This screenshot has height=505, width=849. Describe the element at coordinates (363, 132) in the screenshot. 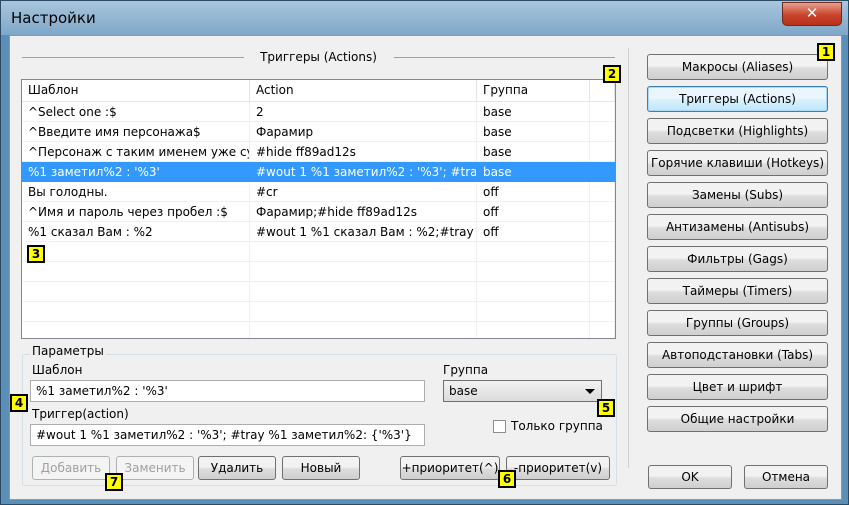

I see `table-cell: Фарамир` at that location.